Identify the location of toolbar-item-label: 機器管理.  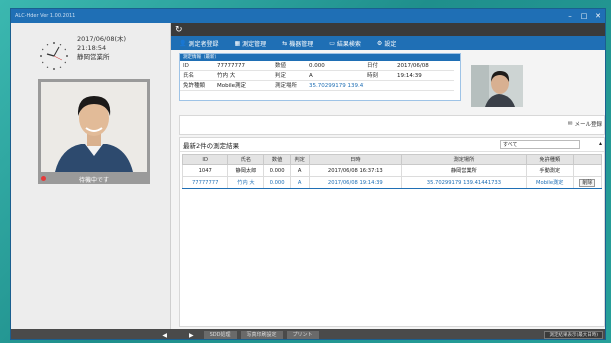
(301, 44).